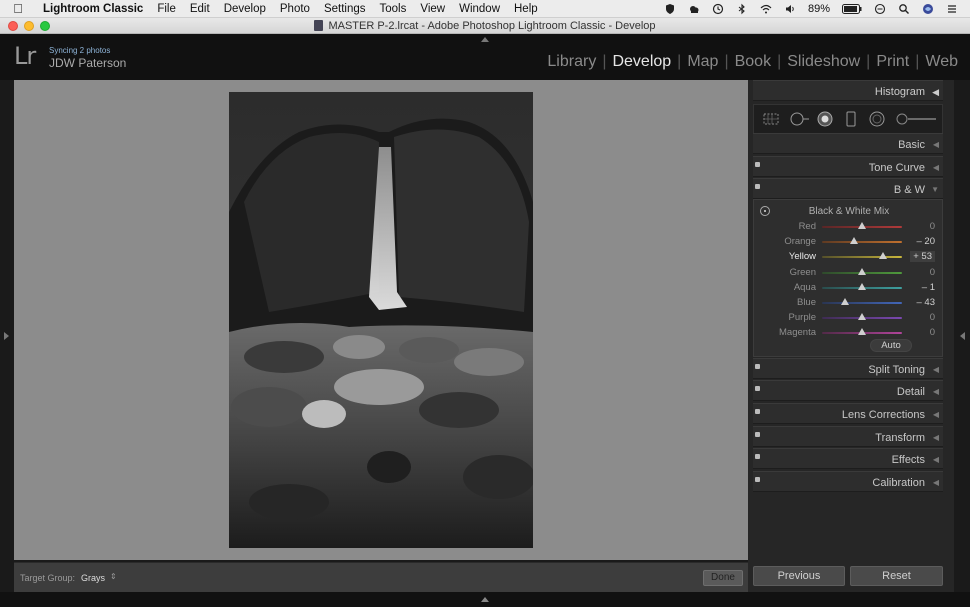 This screenshot has height=607, width=970. Describe the element at coordinates (753, 62) in the screenshot. I see `module-book: Book` at that location.